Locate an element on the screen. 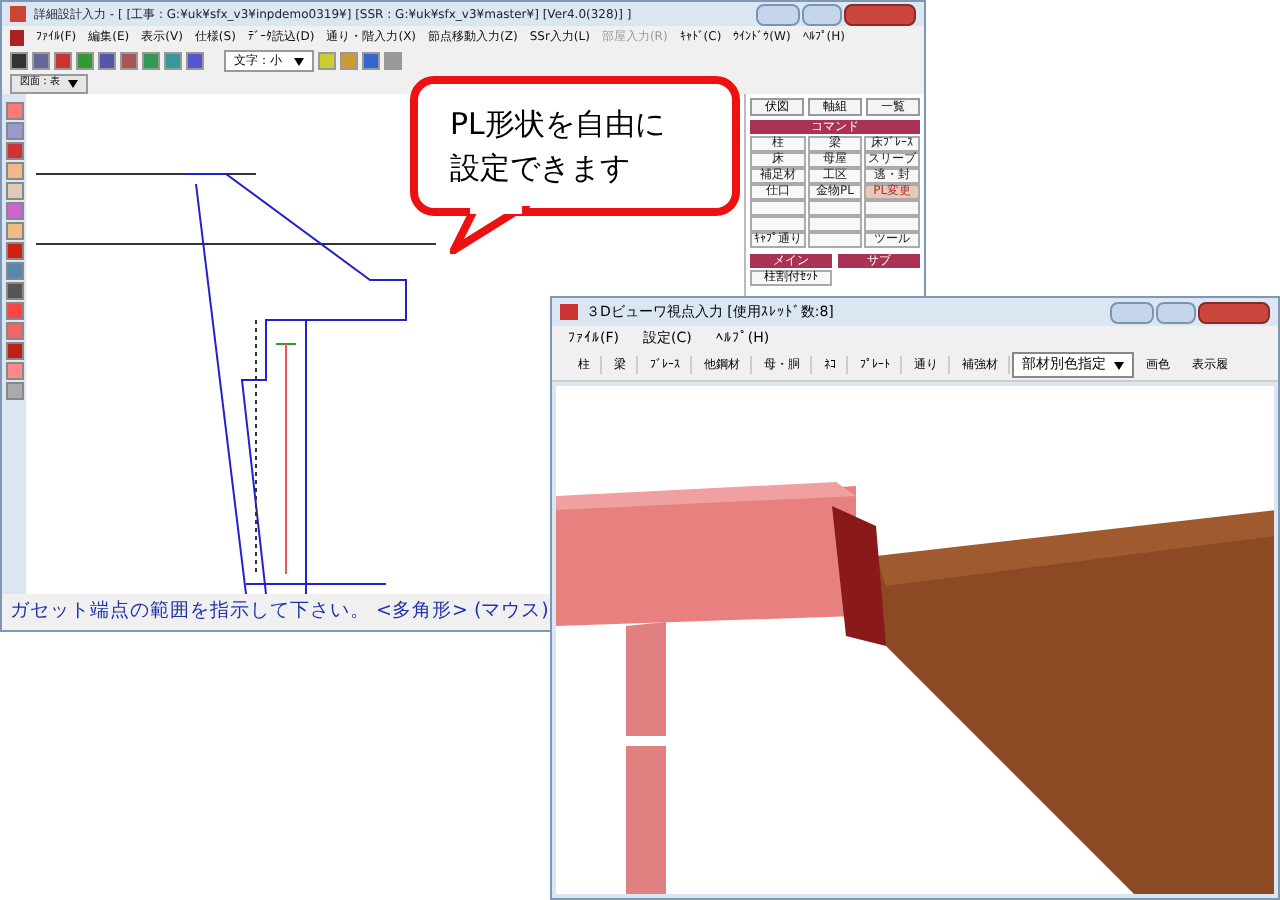 The image size is (1280, 900). status-message: ガセット端点の範囲を指示して下さい。 <多角形> (マウス) is located at coordinates (279, 611).